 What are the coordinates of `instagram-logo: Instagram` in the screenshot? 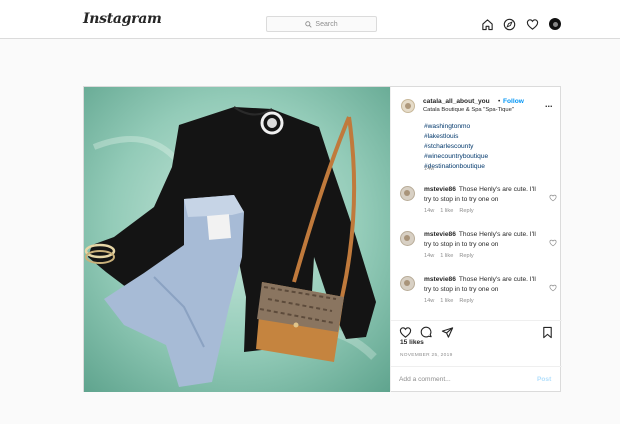 It's located at (122, 19).